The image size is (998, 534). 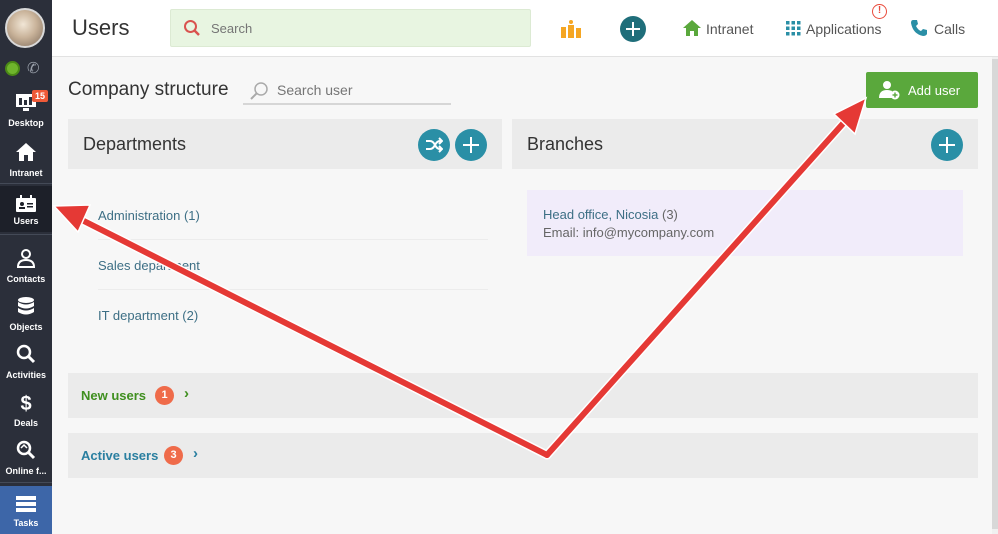 I want to click on department-label: IT department (2), so click(x=148, y=315).